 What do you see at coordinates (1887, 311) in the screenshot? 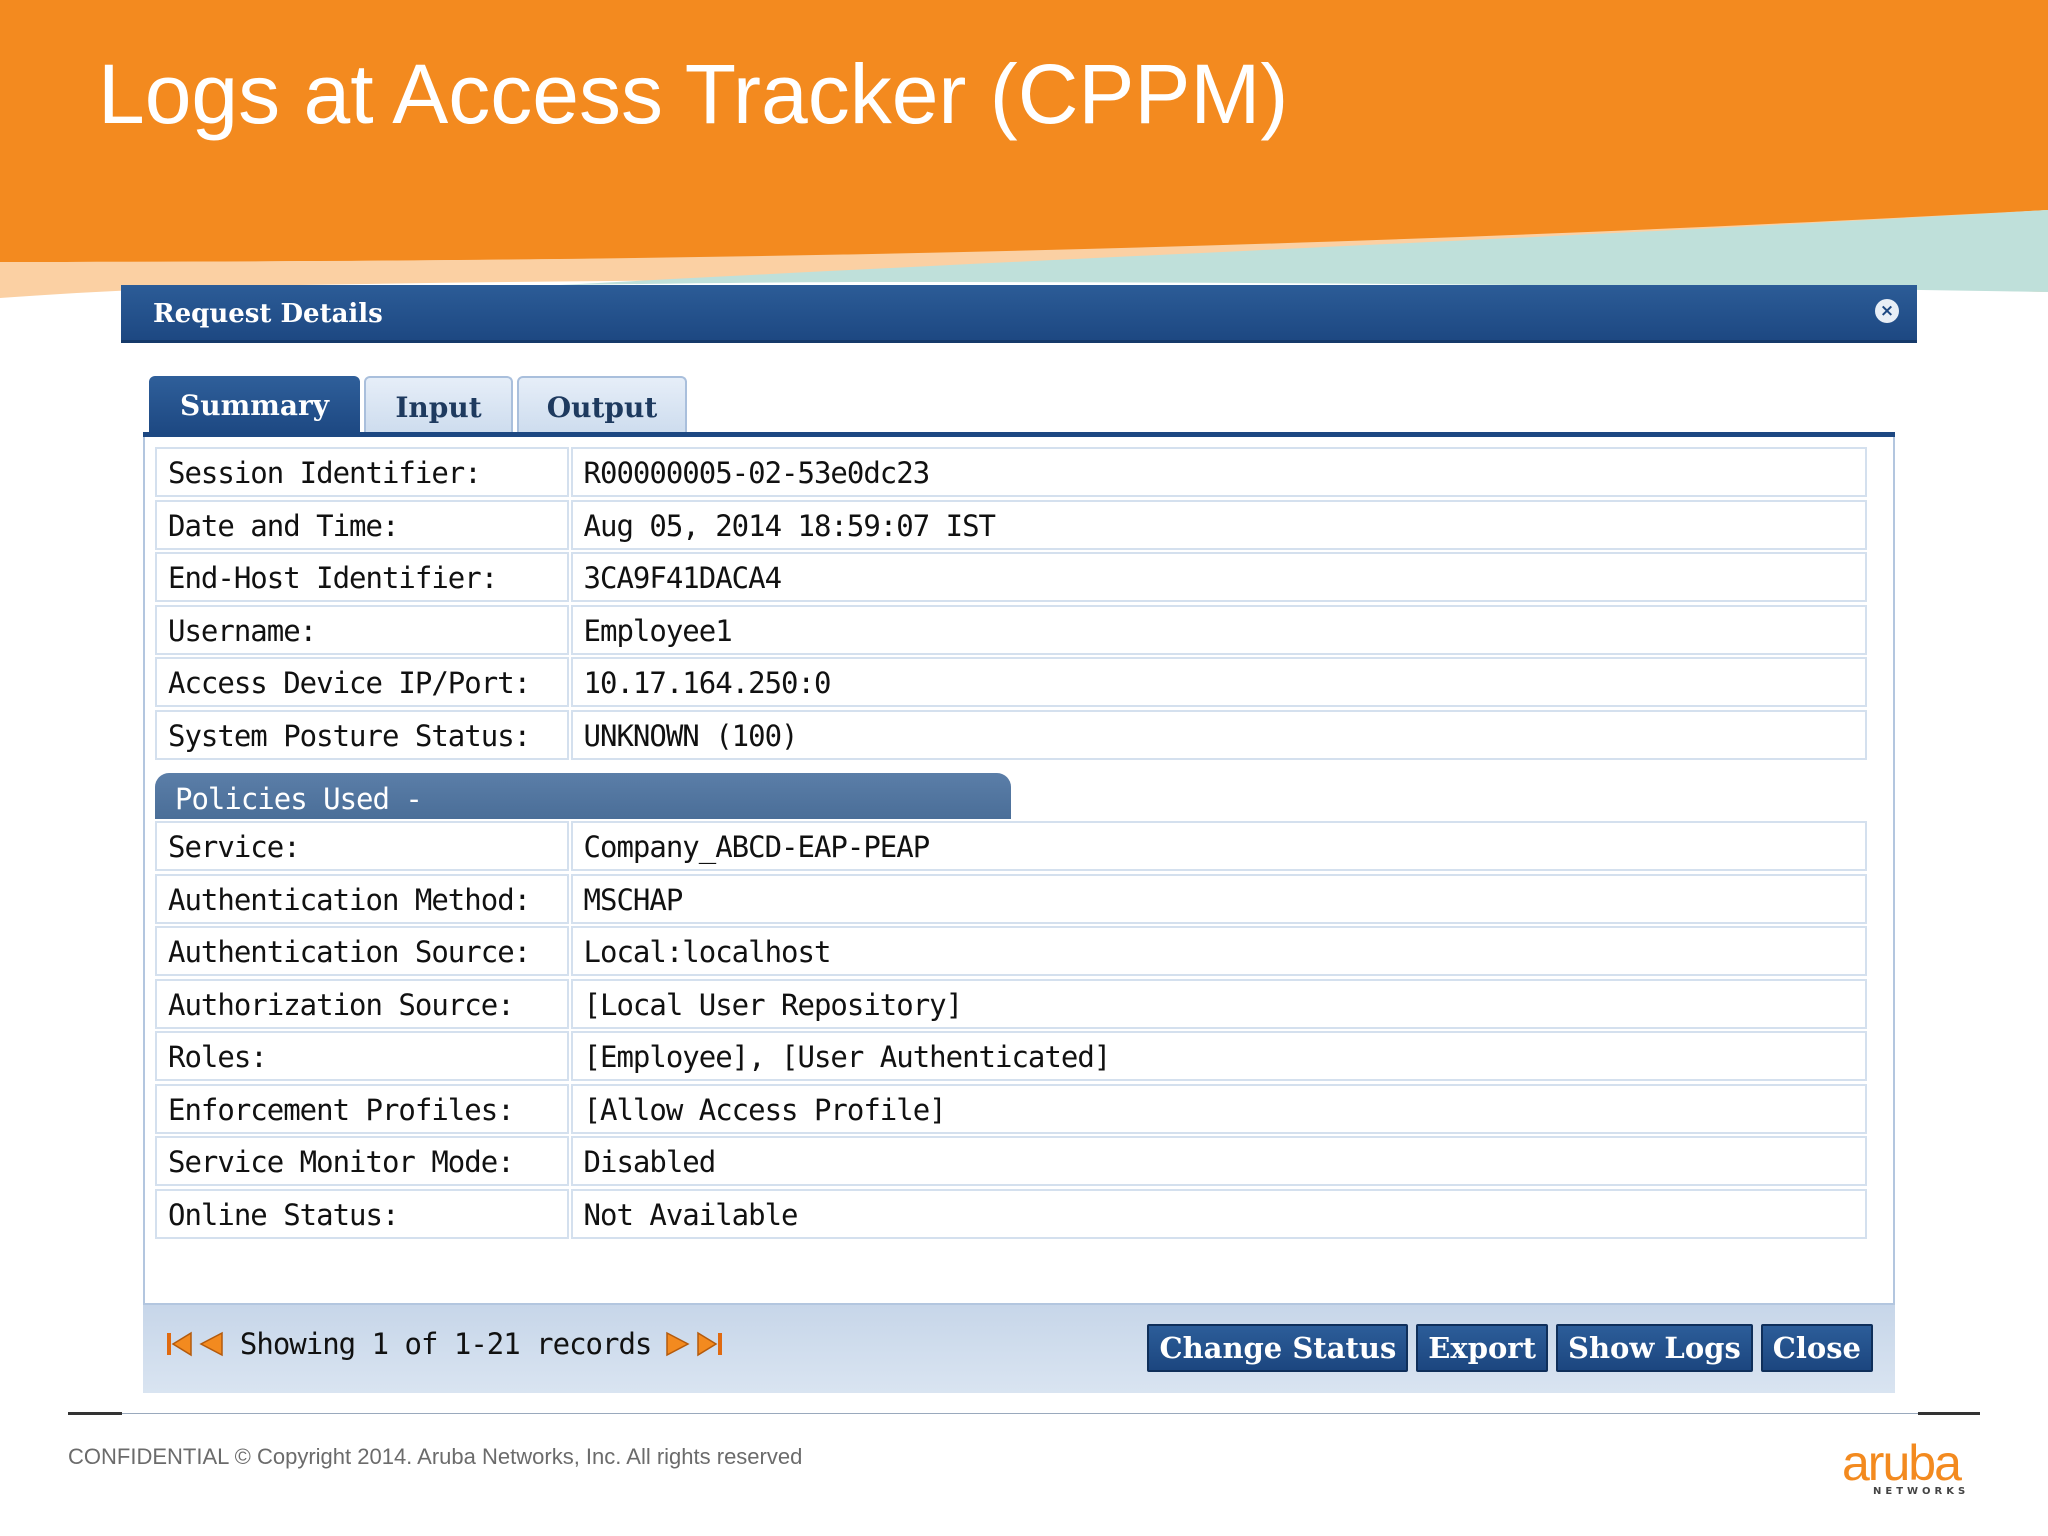
I see `close-icon: ×` at bounding box center [1887, 311].